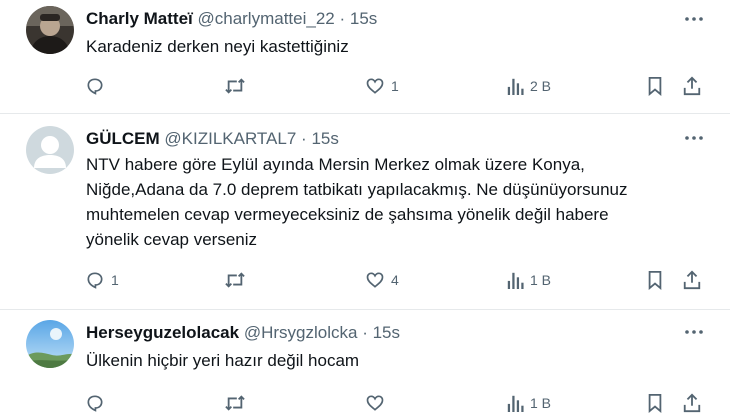 The height and width of the screenshot is (420, 730). What do you see at coordinates (230, 138) in the screenshot?
I see `user-handle: @KIZILKARTAL7` at bounding box center [230, 138].